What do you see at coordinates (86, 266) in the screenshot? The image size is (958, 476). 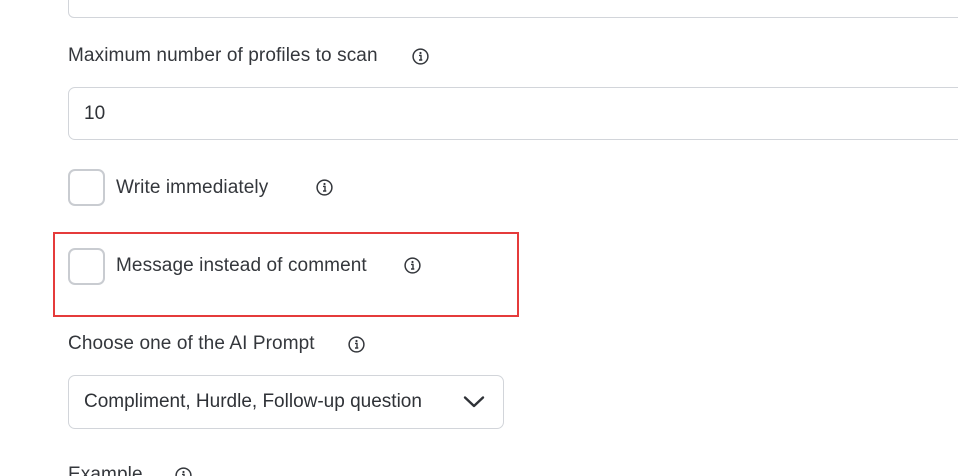 I see `message-instead-checkbox` at bounding box center [86, 266].